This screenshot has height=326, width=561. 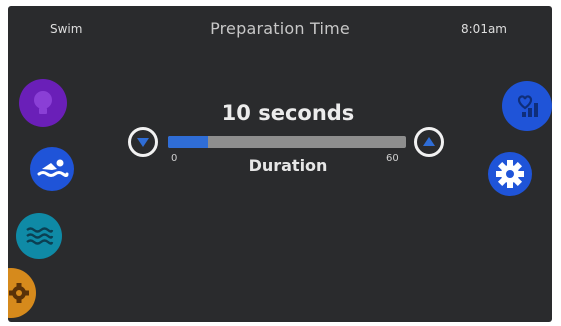 I want to click on increase-button, so click(x=429, y=142).